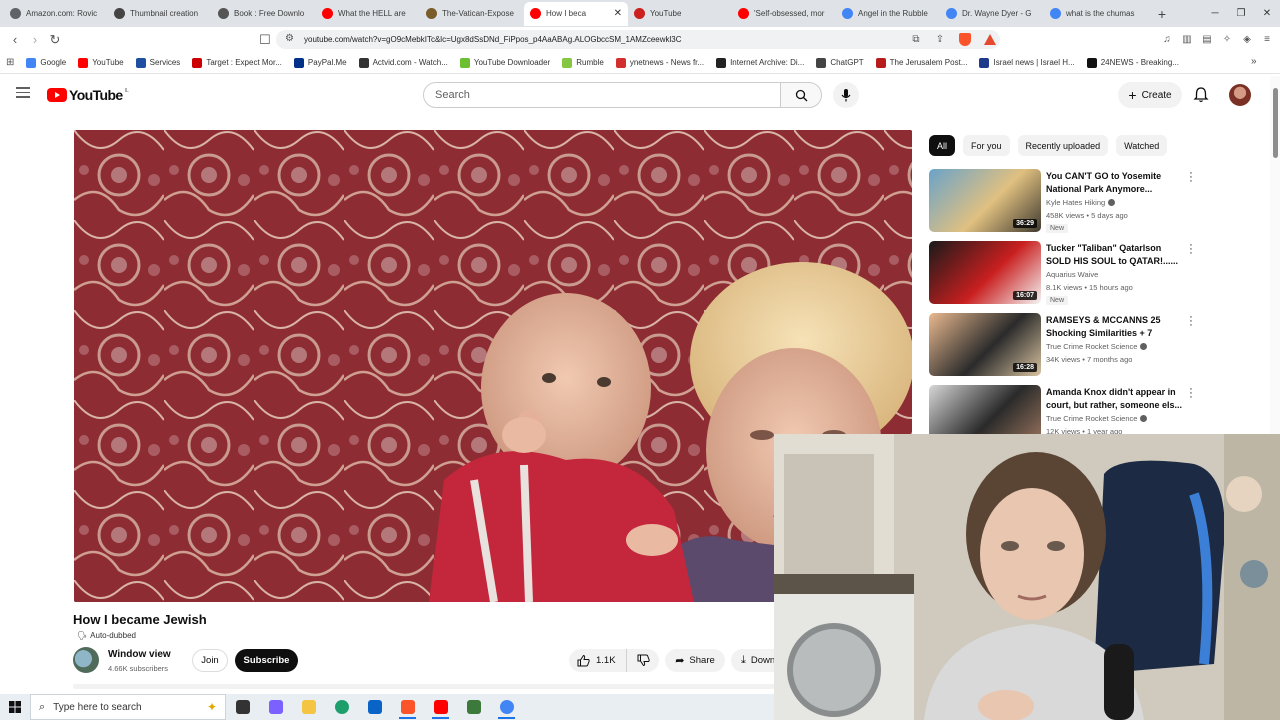  I want to click on chrome-taskbar-icon, so click(506, 707).